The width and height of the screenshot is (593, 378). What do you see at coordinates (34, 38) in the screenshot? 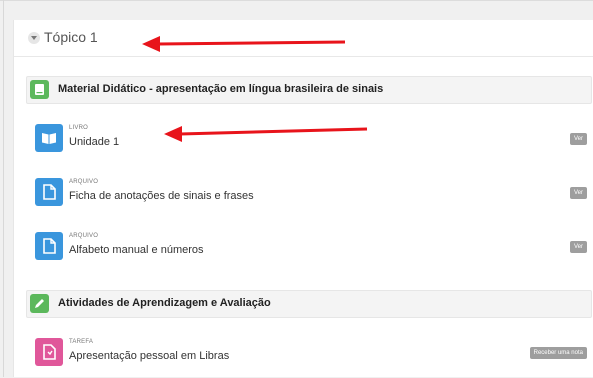
I see `chevron-down-icon` at bounding box center [34, 38].